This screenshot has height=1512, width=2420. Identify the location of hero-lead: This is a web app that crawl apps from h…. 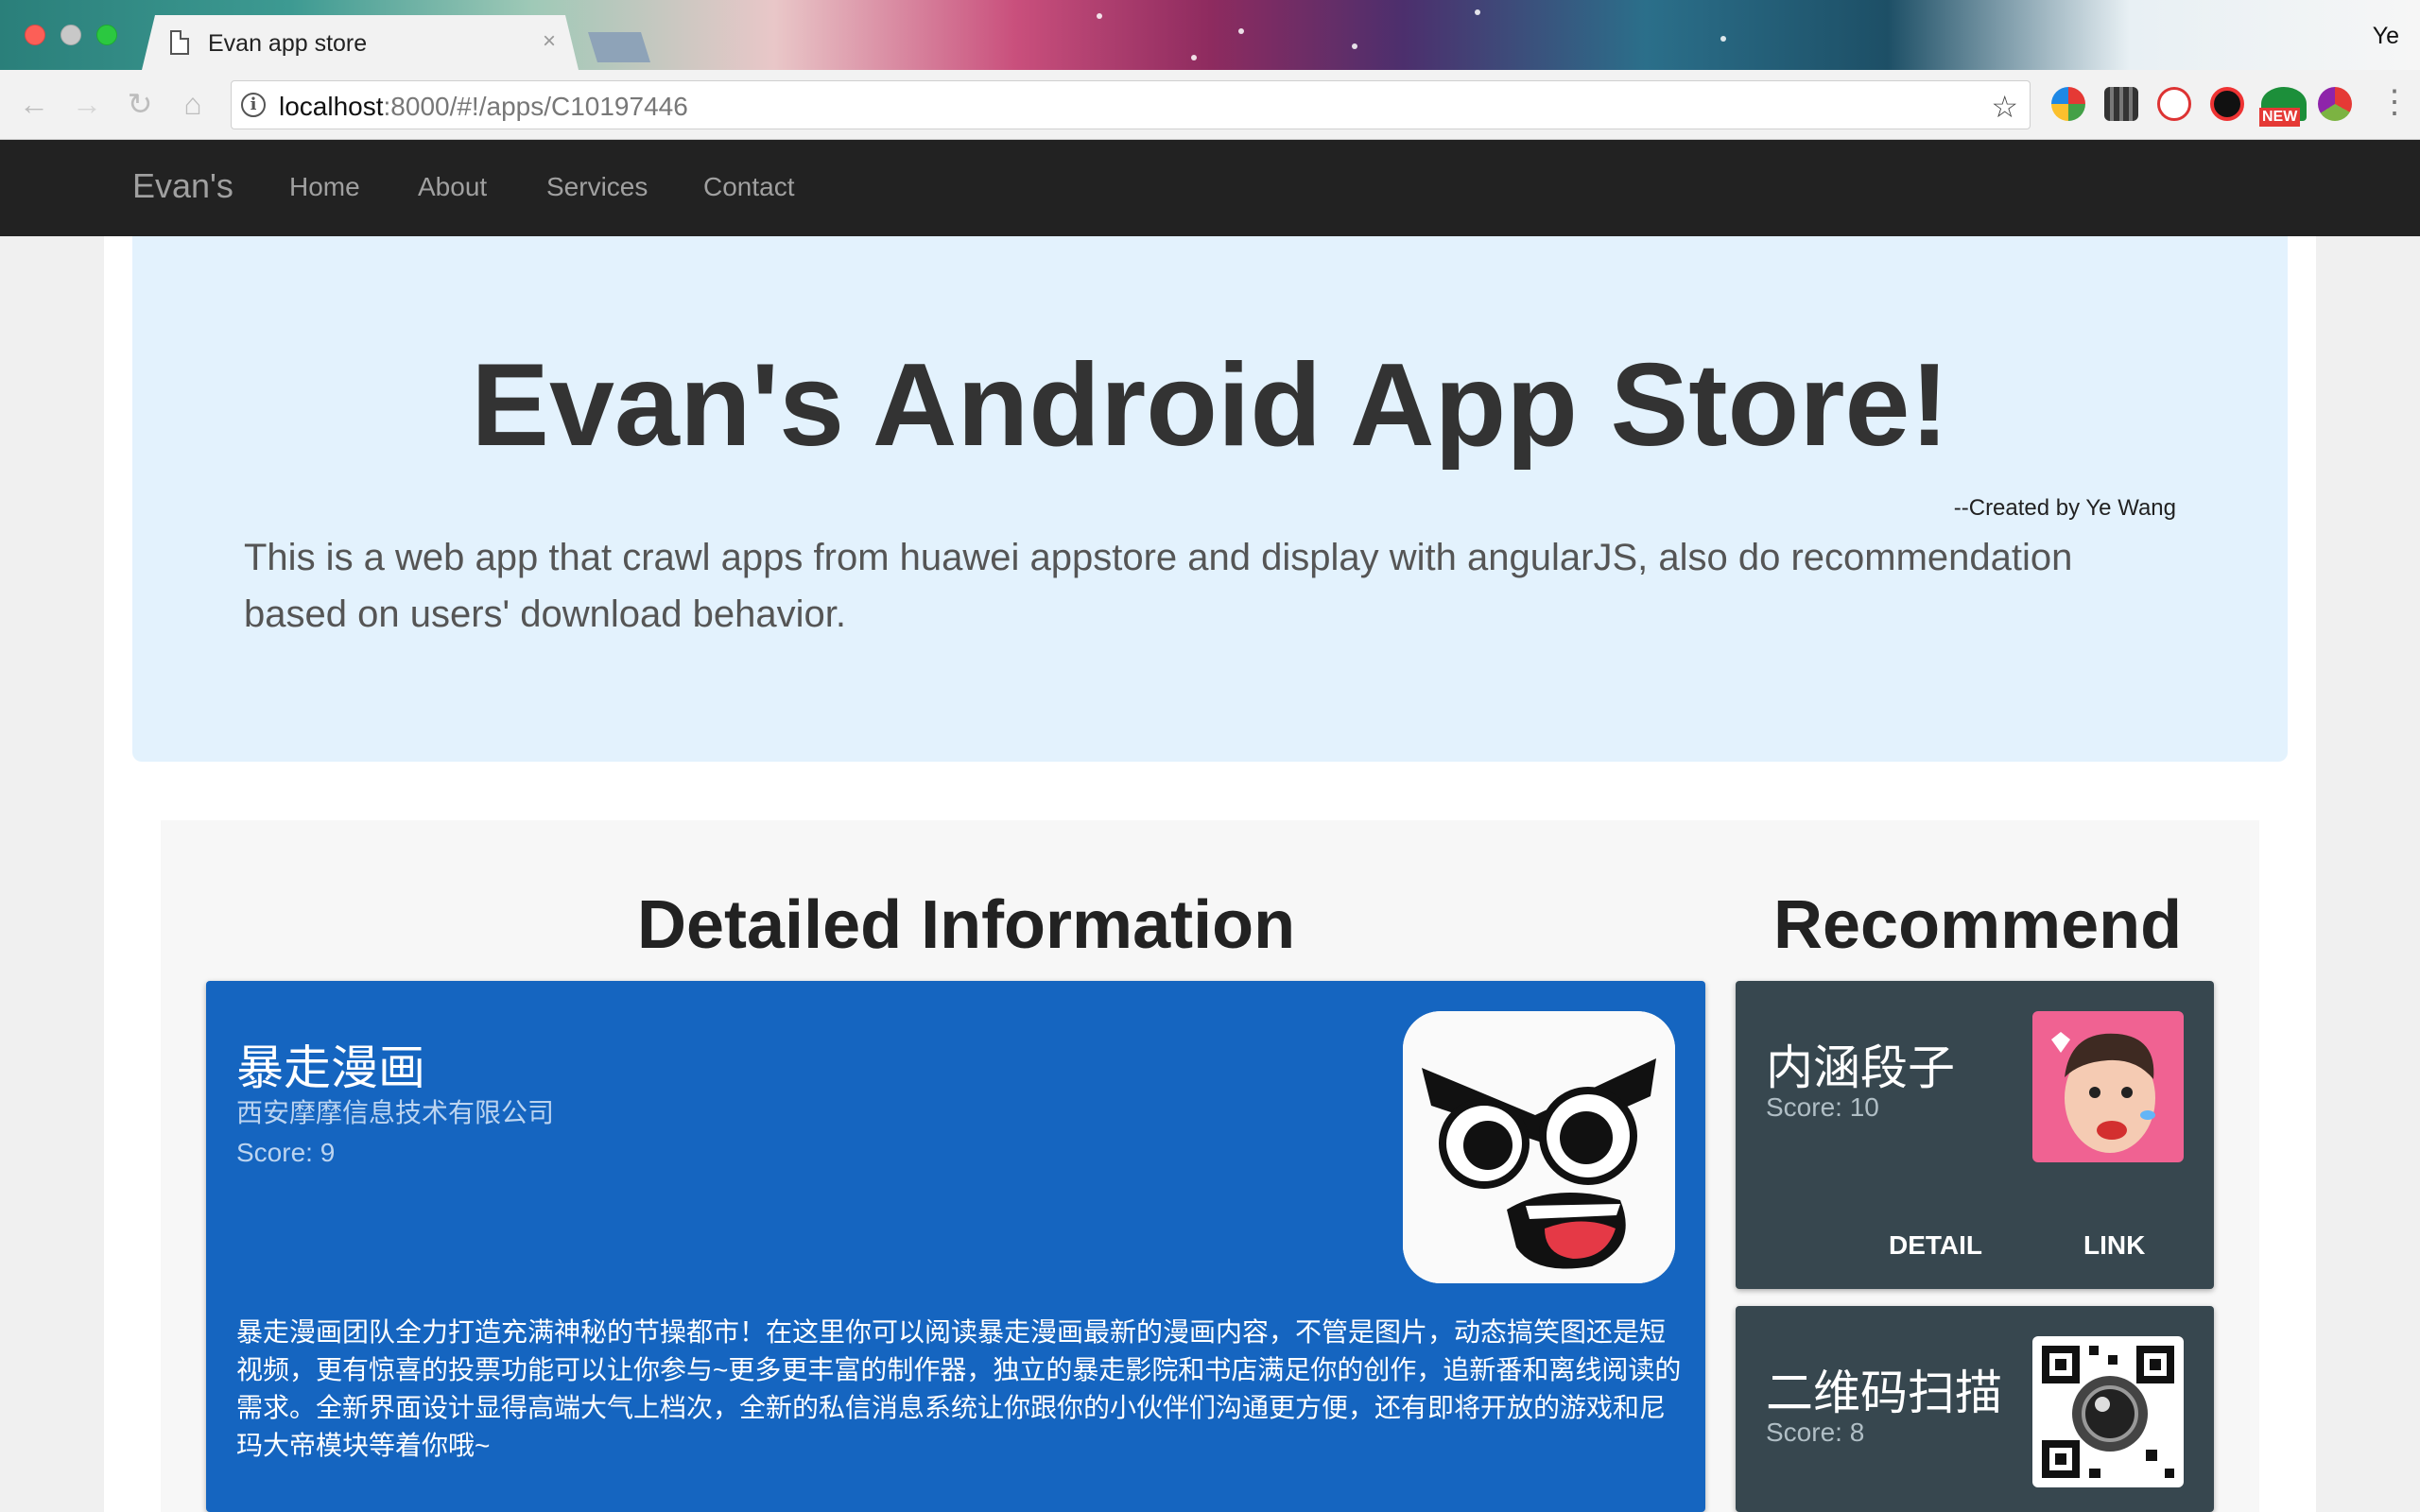
(1158, 586).